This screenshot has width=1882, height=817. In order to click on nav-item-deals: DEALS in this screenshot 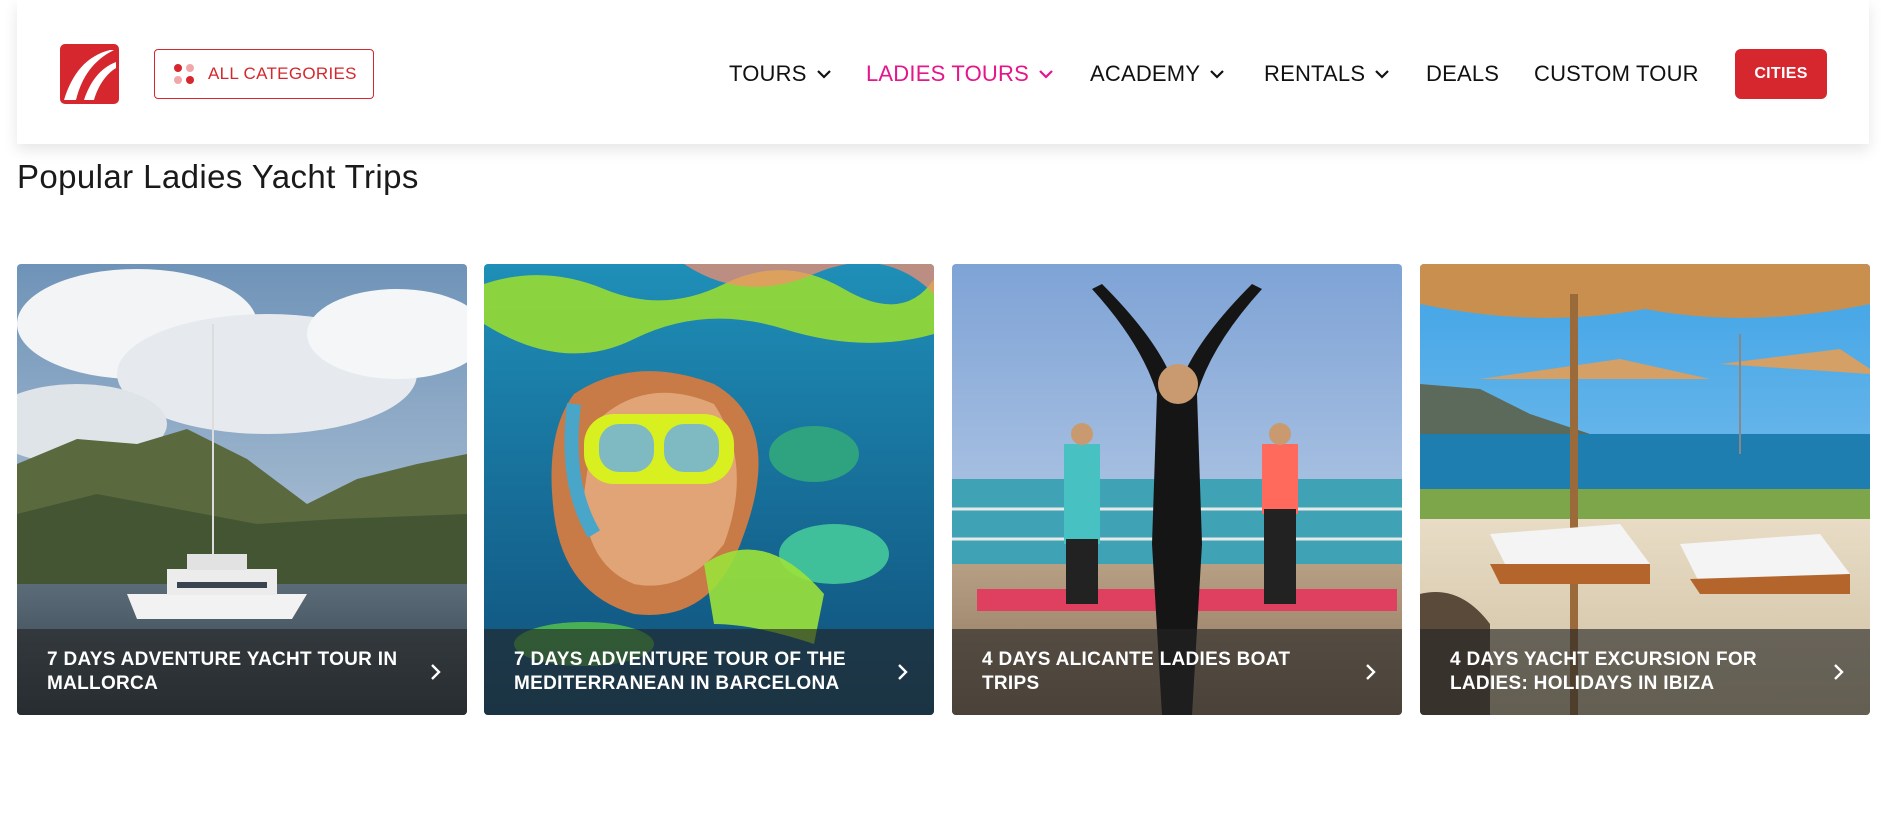, I will do `click(1462, 74)`.